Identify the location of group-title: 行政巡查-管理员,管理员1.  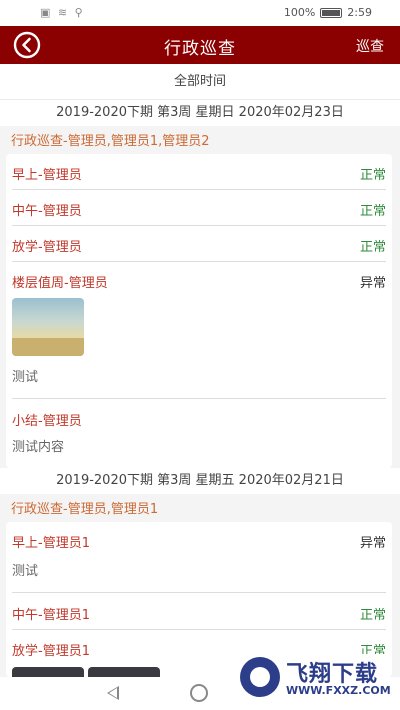
(200, 510).